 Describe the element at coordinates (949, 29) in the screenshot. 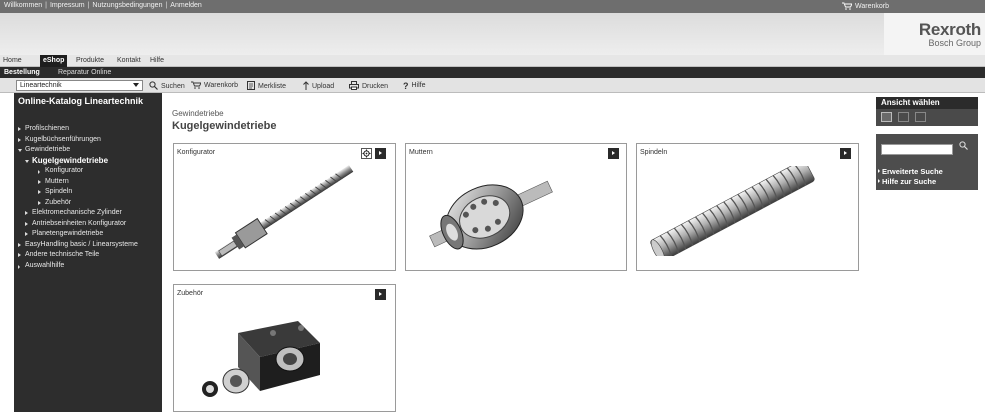

I see `logo-text: Rexroth` at that location.